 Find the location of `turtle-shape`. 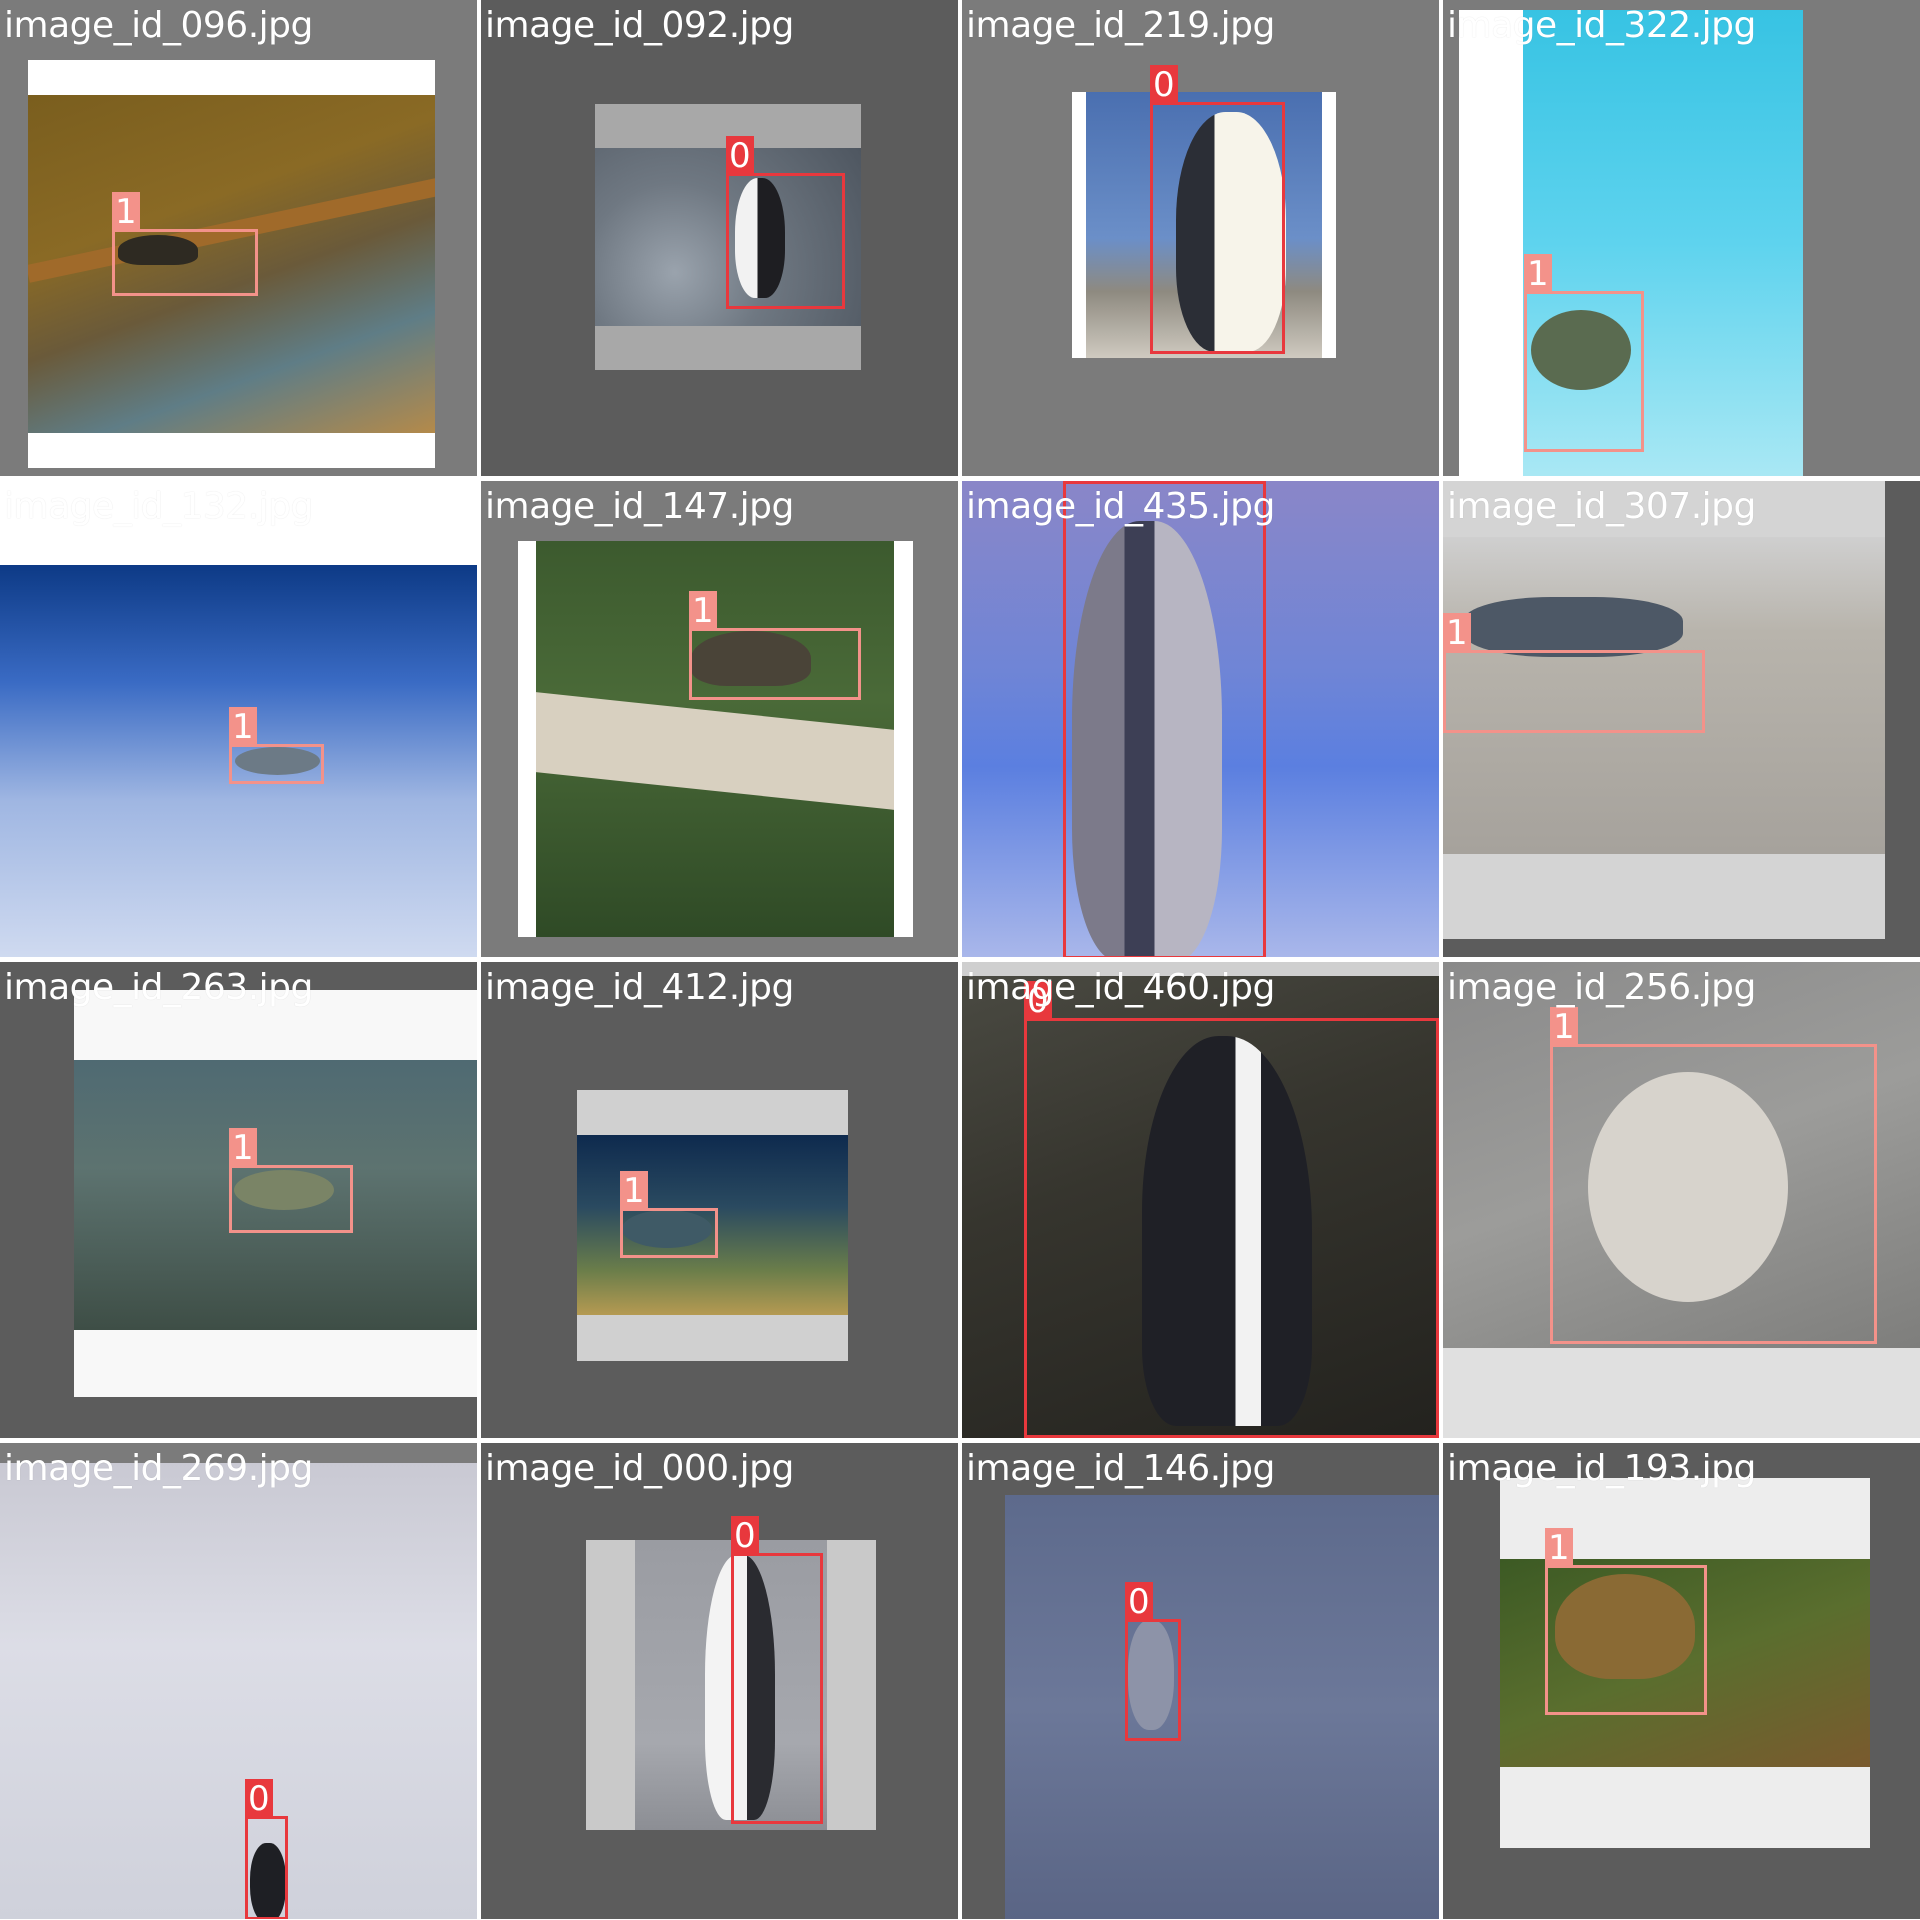

turtle-shape is located at coordinates (1573, 627).